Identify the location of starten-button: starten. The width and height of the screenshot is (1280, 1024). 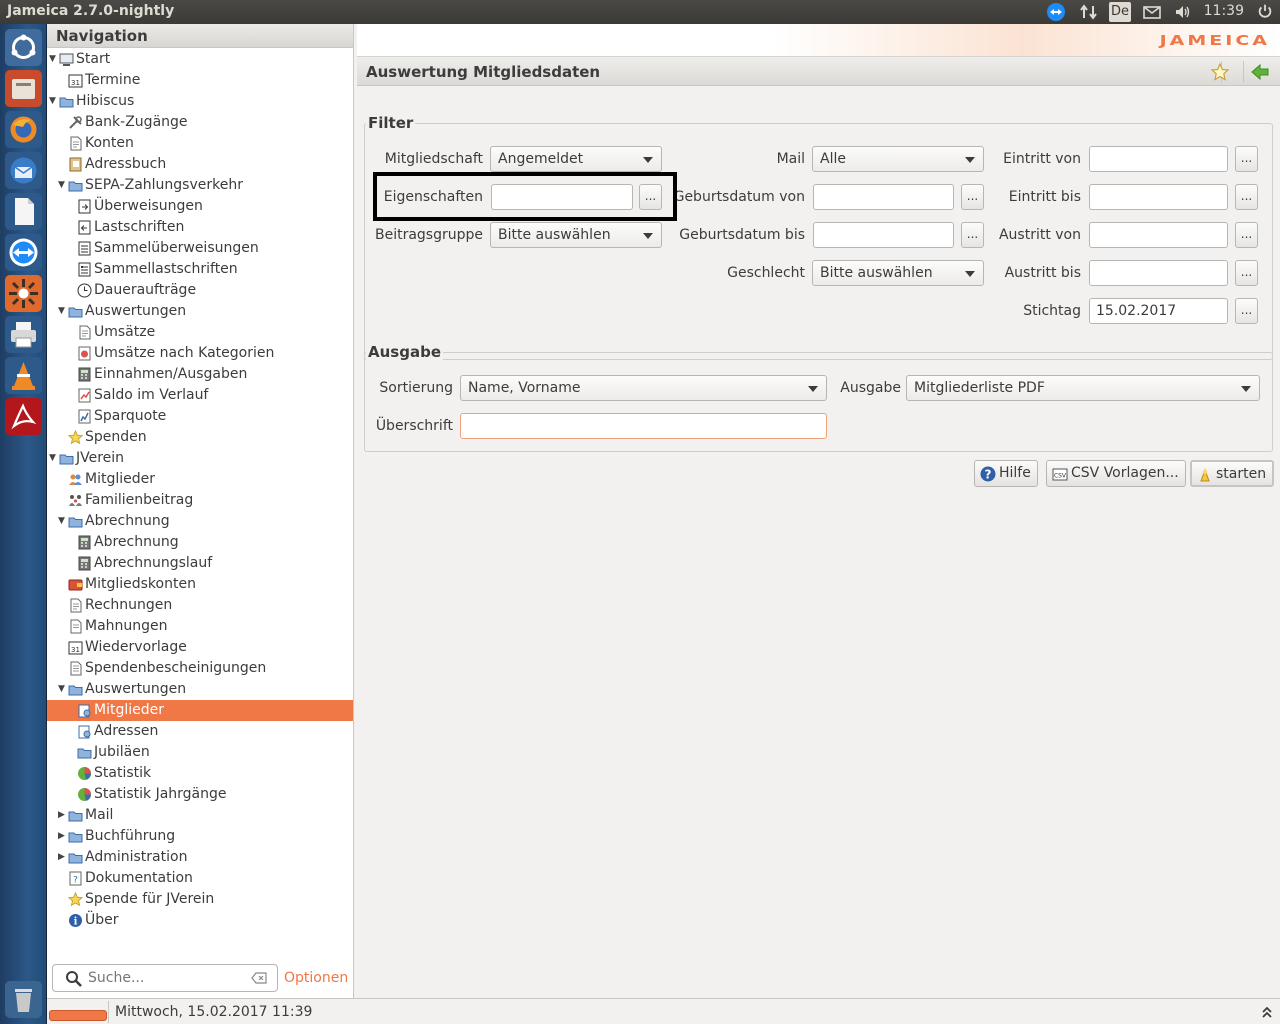
(1232, 473).